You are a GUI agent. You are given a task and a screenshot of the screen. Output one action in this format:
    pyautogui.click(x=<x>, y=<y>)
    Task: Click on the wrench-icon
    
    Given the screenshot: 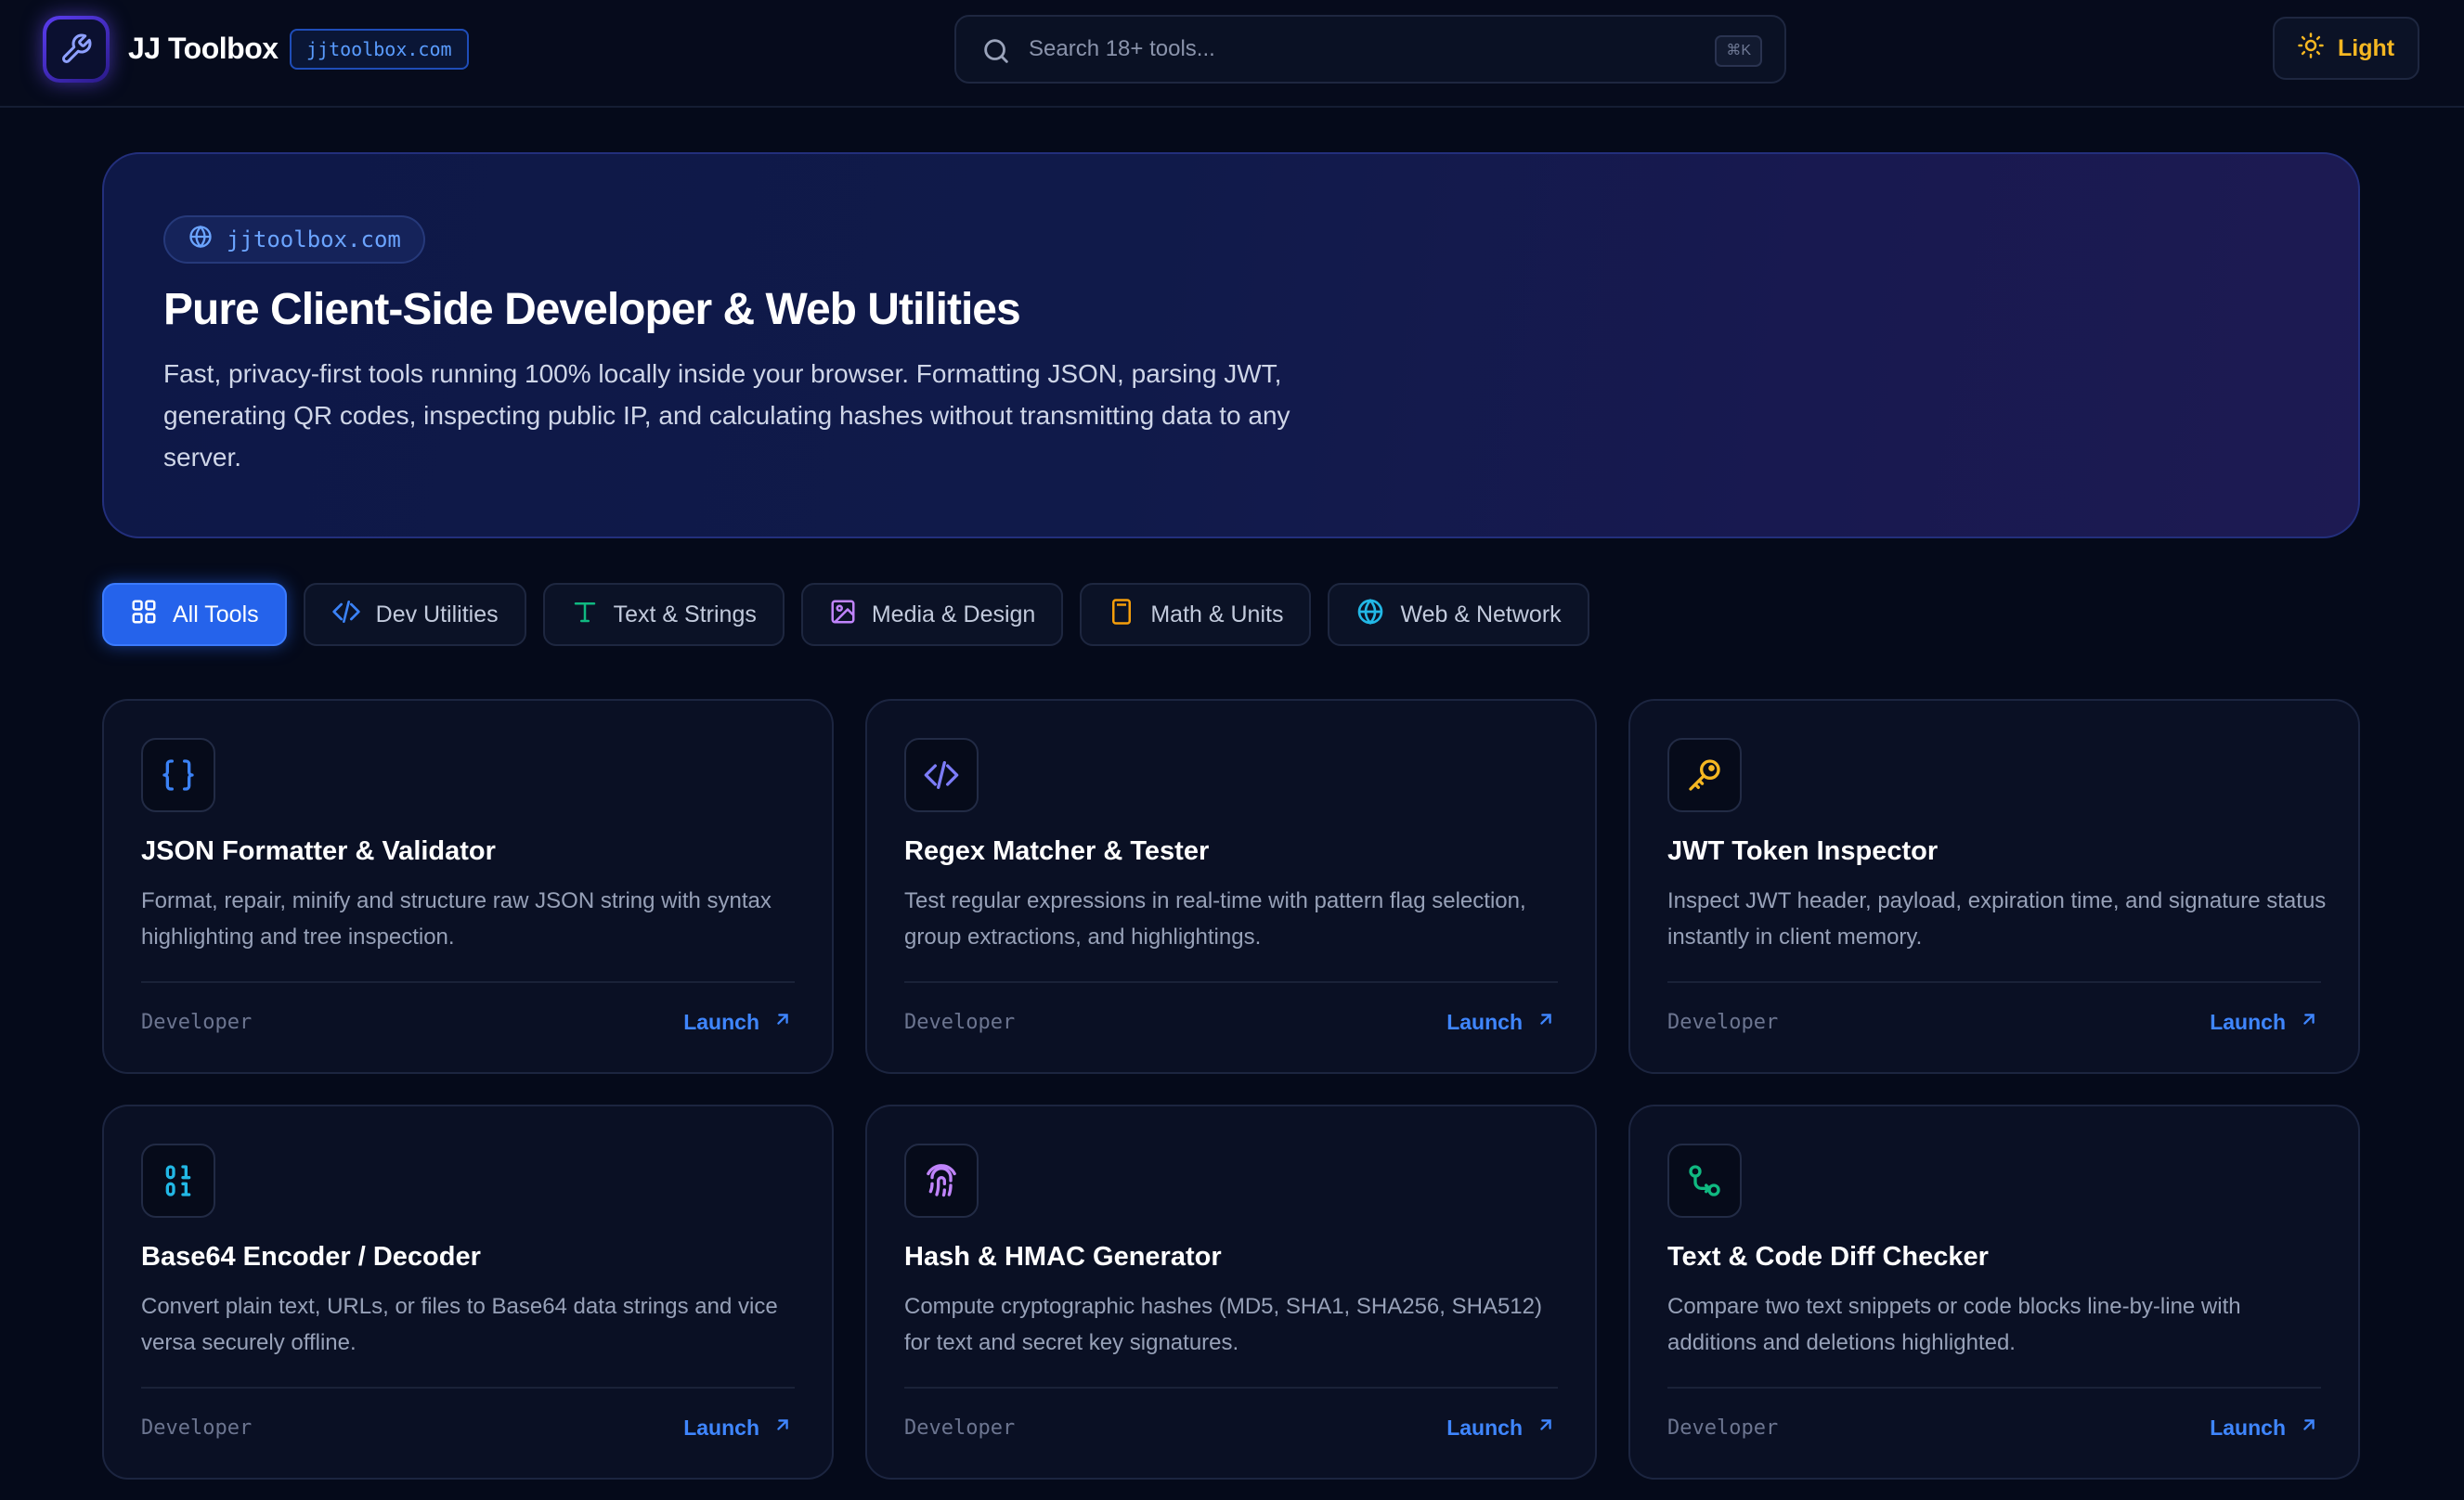 What is the action you would take?
    pyautogui.click(x=76, y=49)
    